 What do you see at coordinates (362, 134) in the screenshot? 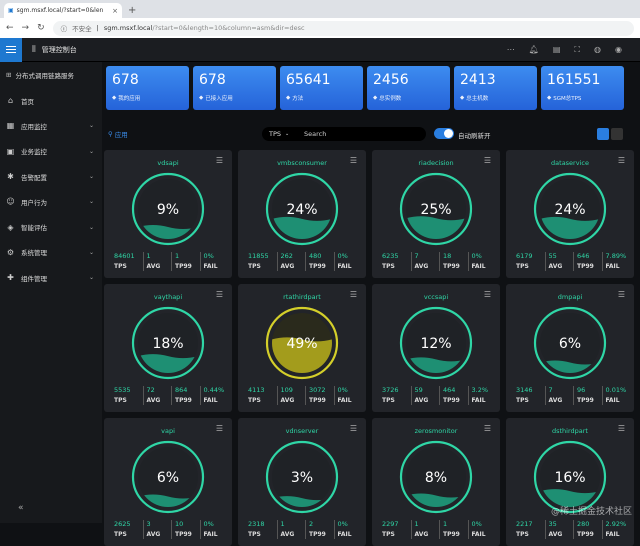
I see `search-input: Search` at bounding box center [362, 134].